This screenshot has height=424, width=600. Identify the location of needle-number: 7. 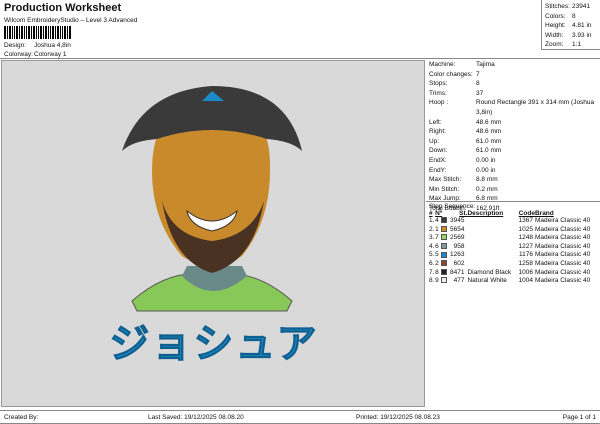
(437, 238).